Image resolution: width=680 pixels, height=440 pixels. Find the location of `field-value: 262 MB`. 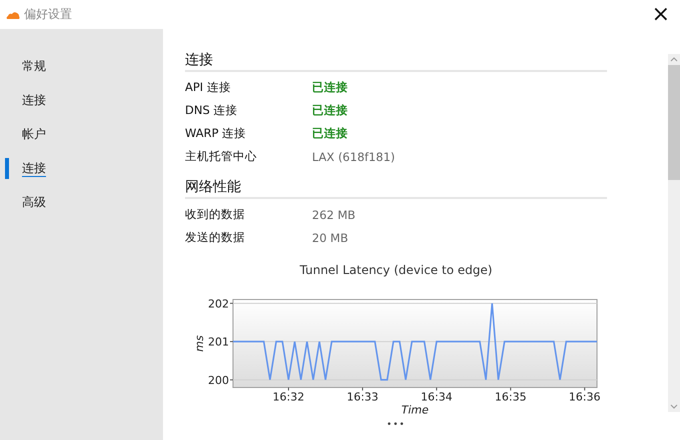

field-value: 262 MB is located at coordinates (334, 215).